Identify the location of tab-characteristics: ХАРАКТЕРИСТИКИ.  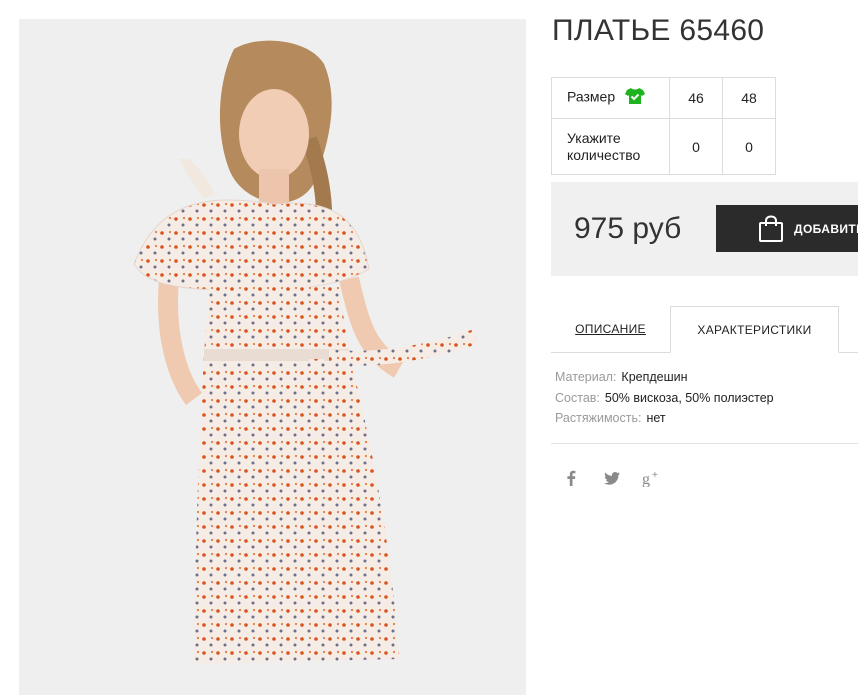
(754, 329).